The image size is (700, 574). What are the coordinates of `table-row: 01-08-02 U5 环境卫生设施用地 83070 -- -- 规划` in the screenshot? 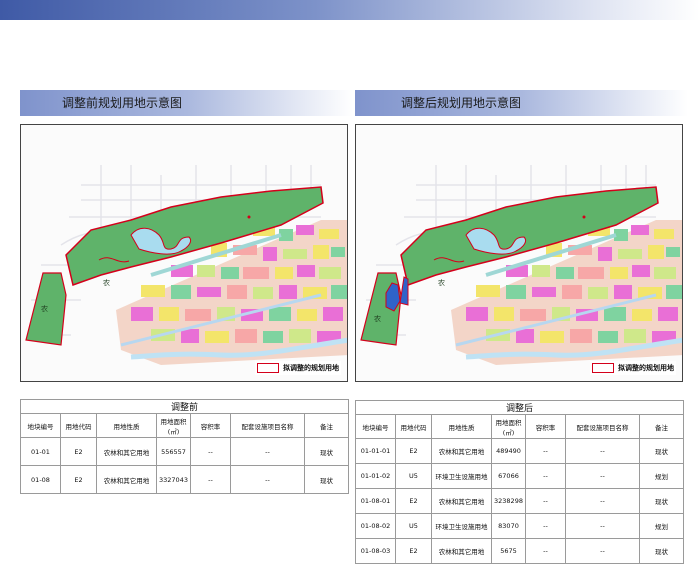 It's located at (520, 526).